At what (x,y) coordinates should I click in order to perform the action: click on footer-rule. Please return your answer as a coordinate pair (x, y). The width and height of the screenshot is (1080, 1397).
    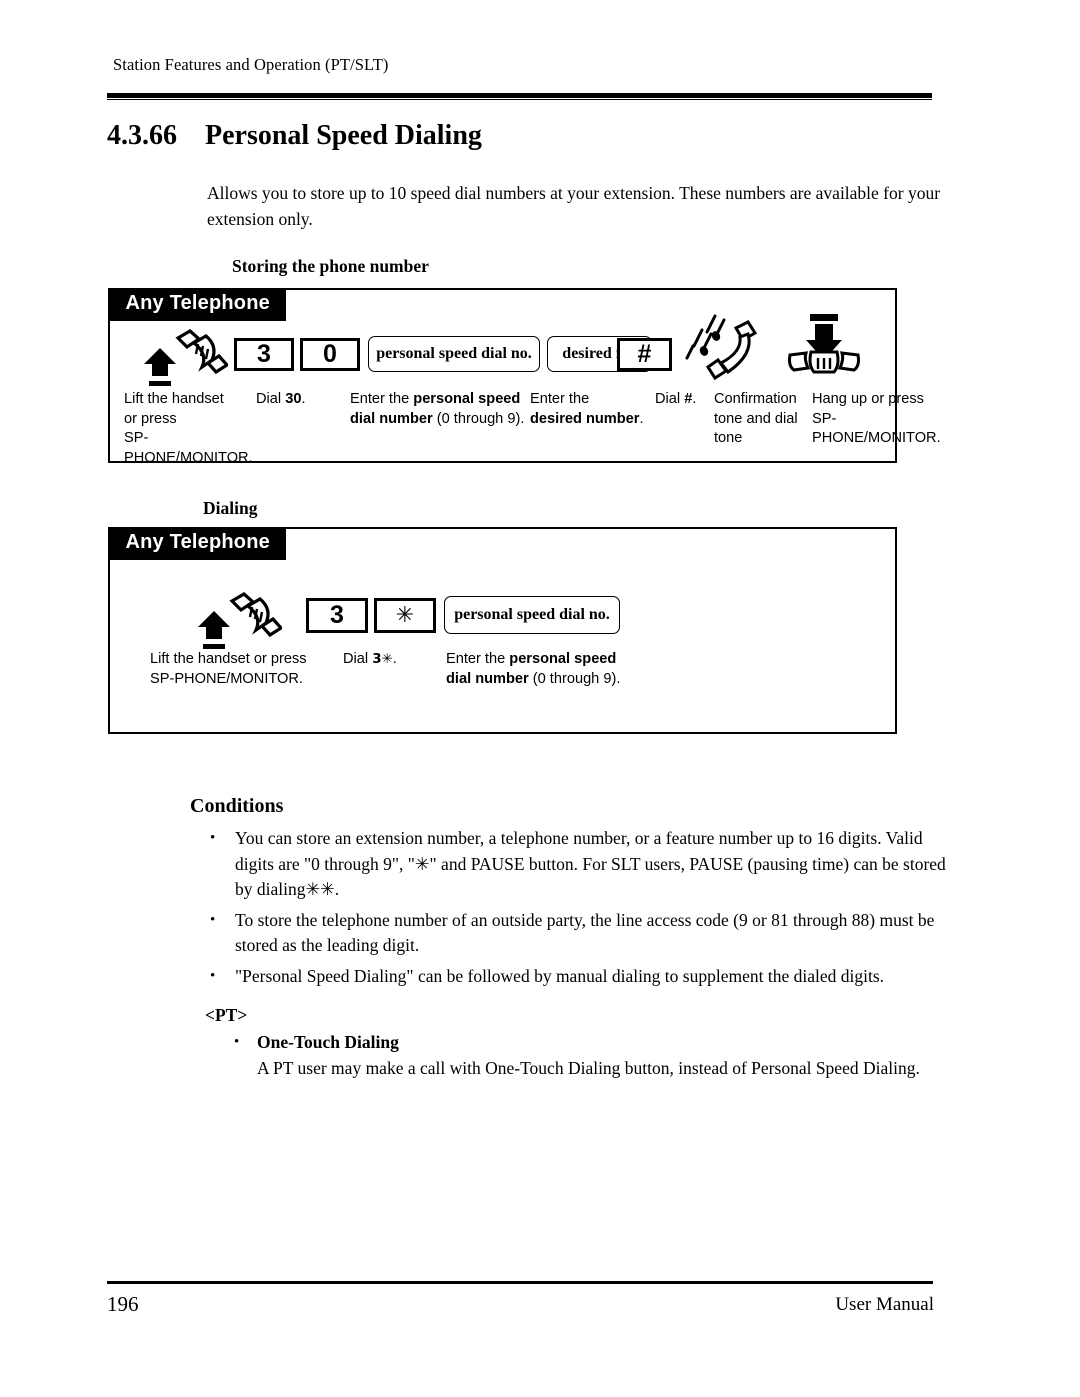
    Looking at the image, I should click on (520, 1282).